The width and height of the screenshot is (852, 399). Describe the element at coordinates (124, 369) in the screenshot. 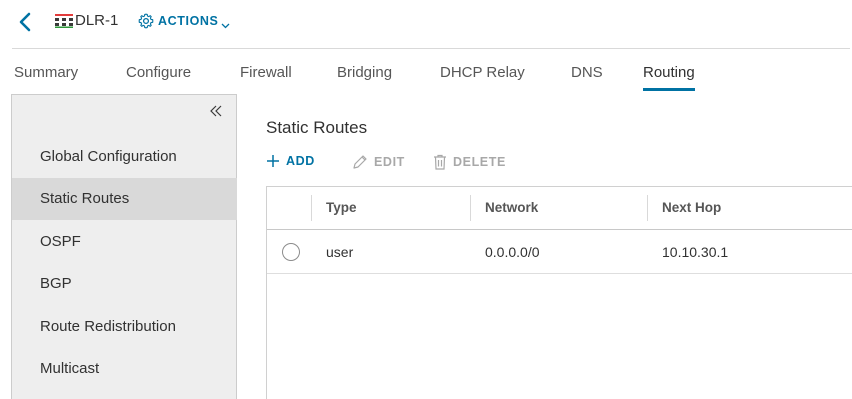

I see `sidebar-item-multicast: Multicast` at that location.